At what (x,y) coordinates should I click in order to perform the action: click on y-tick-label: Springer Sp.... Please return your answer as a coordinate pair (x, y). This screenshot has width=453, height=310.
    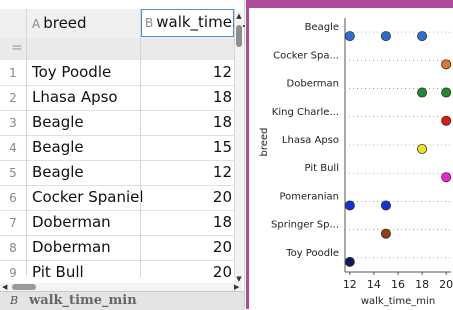
    Looking at the image, I should click on (305, 225).